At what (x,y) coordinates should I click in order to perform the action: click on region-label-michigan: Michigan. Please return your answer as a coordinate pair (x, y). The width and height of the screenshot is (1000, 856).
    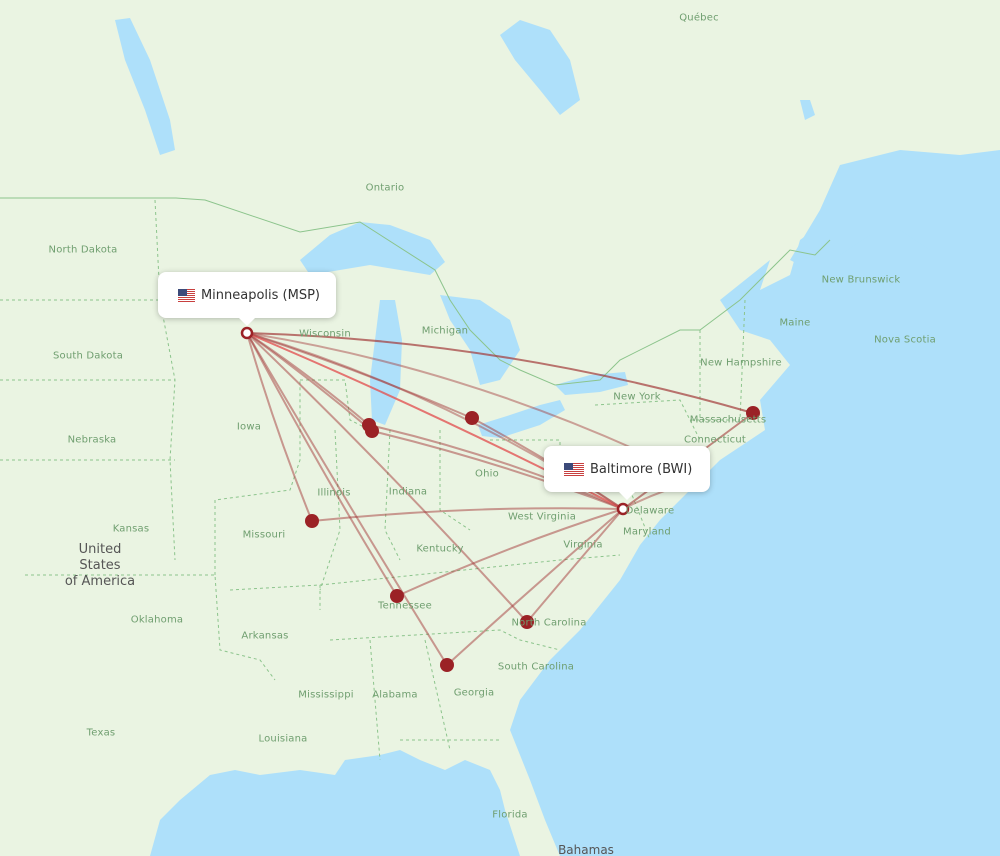
    Looking at the image, I should click on (445, 331).